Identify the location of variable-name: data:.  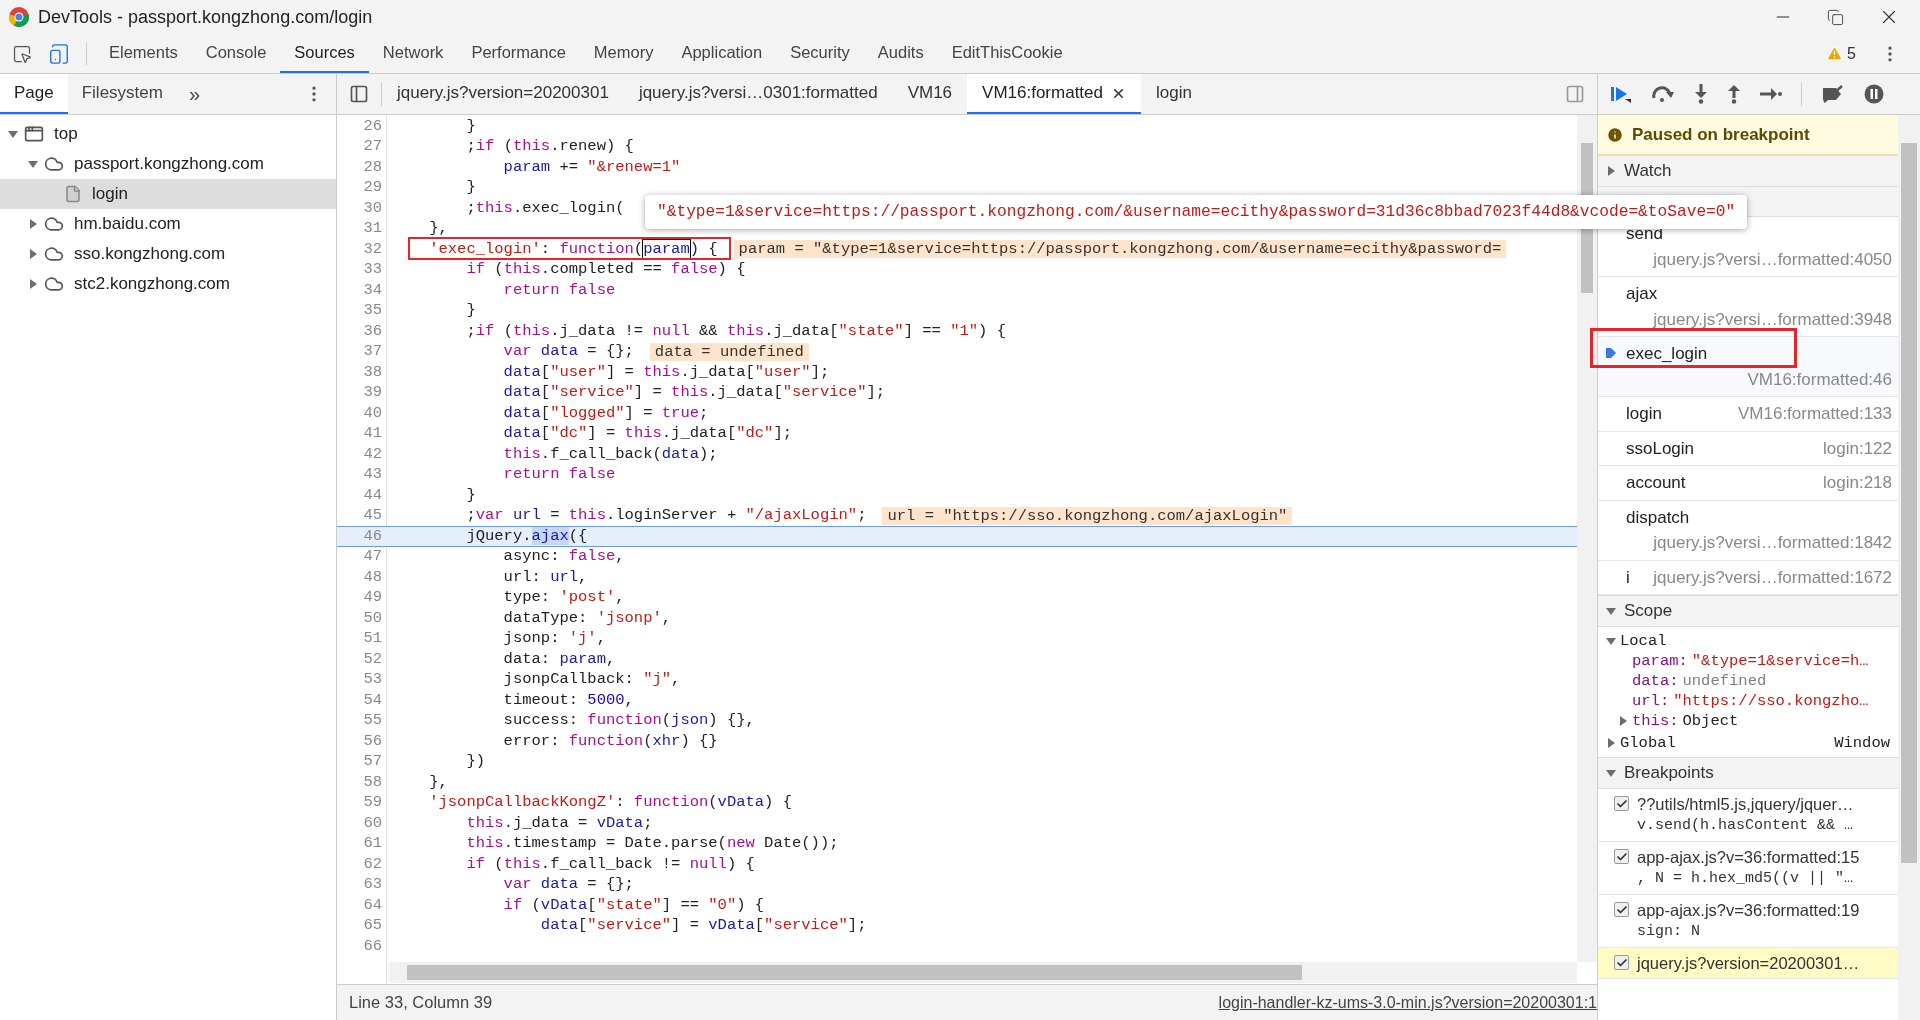
(1655, 681).